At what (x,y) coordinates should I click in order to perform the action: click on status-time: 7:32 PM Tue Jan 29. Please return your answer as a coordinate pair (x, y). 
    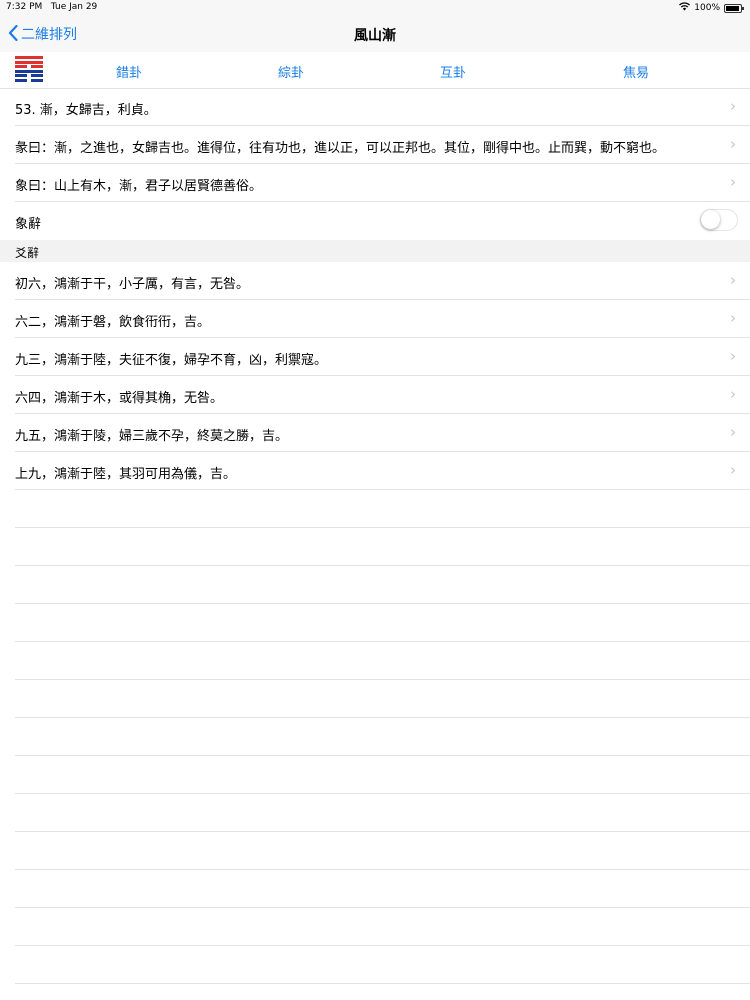
    Looking at the image, I should click on (51, 7).